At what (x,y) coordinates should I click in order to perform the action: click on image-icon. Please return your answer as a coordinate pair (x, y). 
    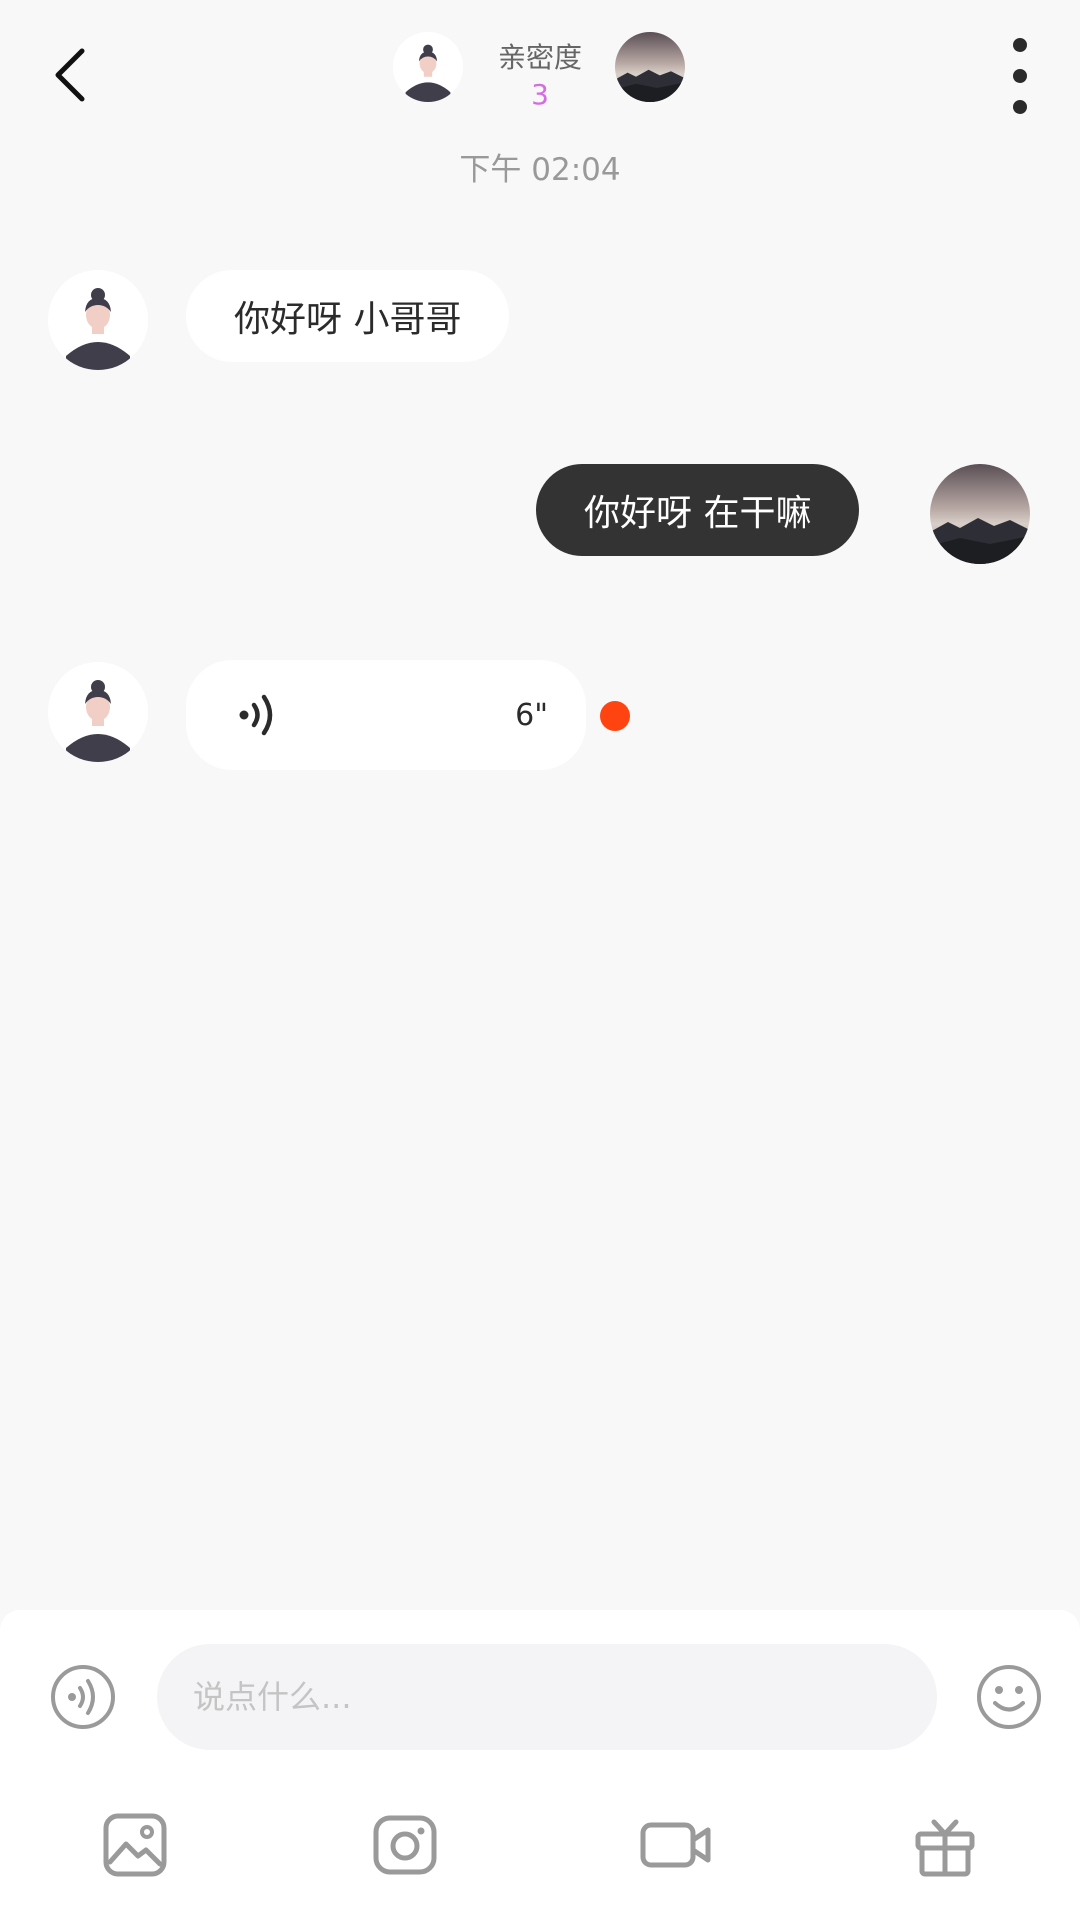
    Looking at the image, I should click on (135, 1845).